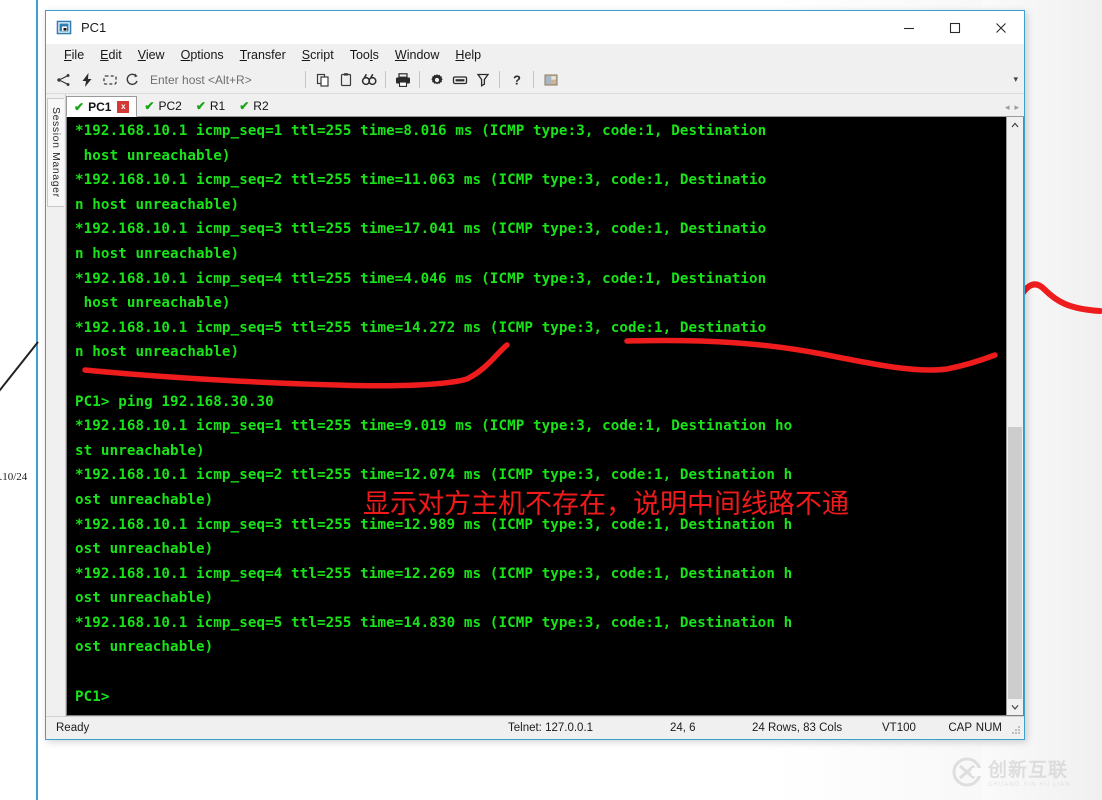 This screenshot has width=1102, height=800. Describe the element at coordinates (55, 152) in the screenshot. I see `session-manager-tab: Session Manager` at that location.